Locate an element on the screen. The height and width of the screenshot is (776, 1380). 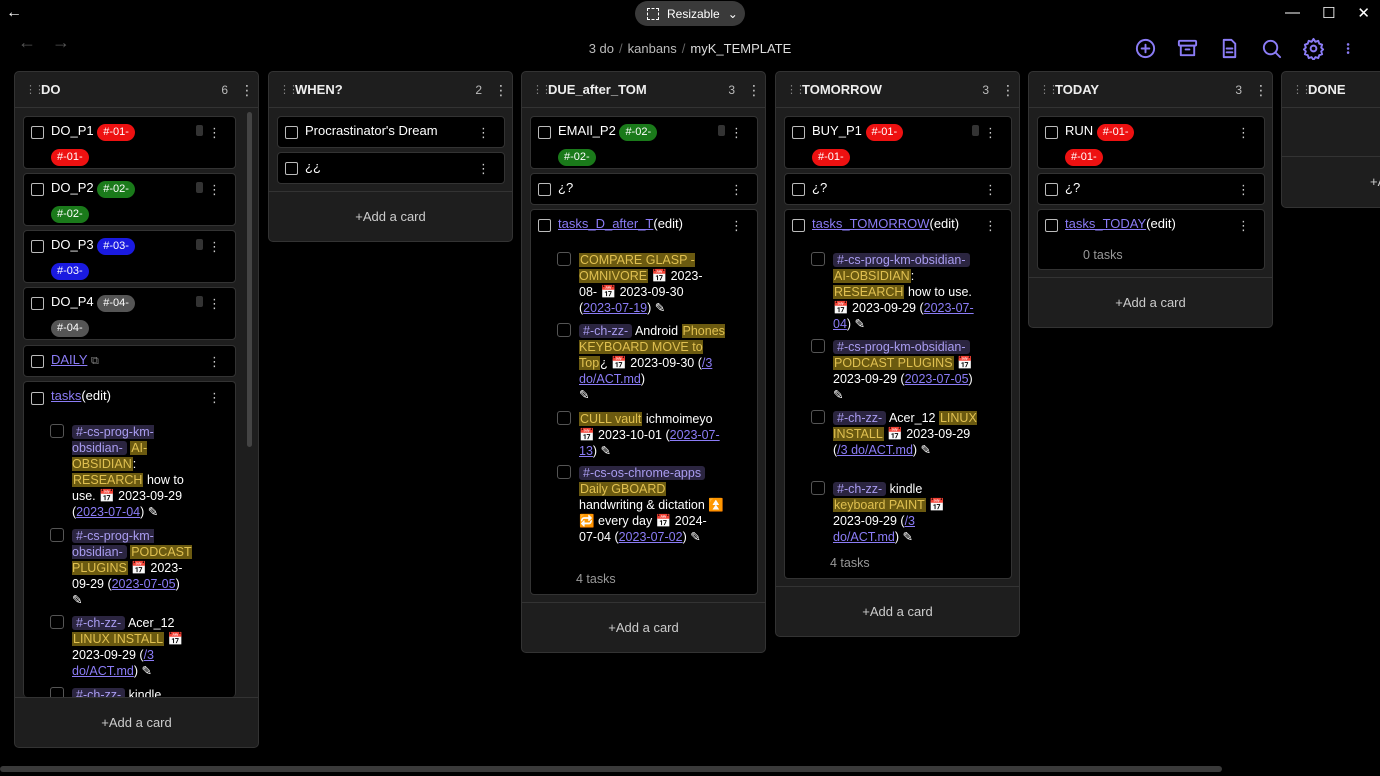
card-inv-question: ¿¿ ⋮ is located at coordinates (391, 168).